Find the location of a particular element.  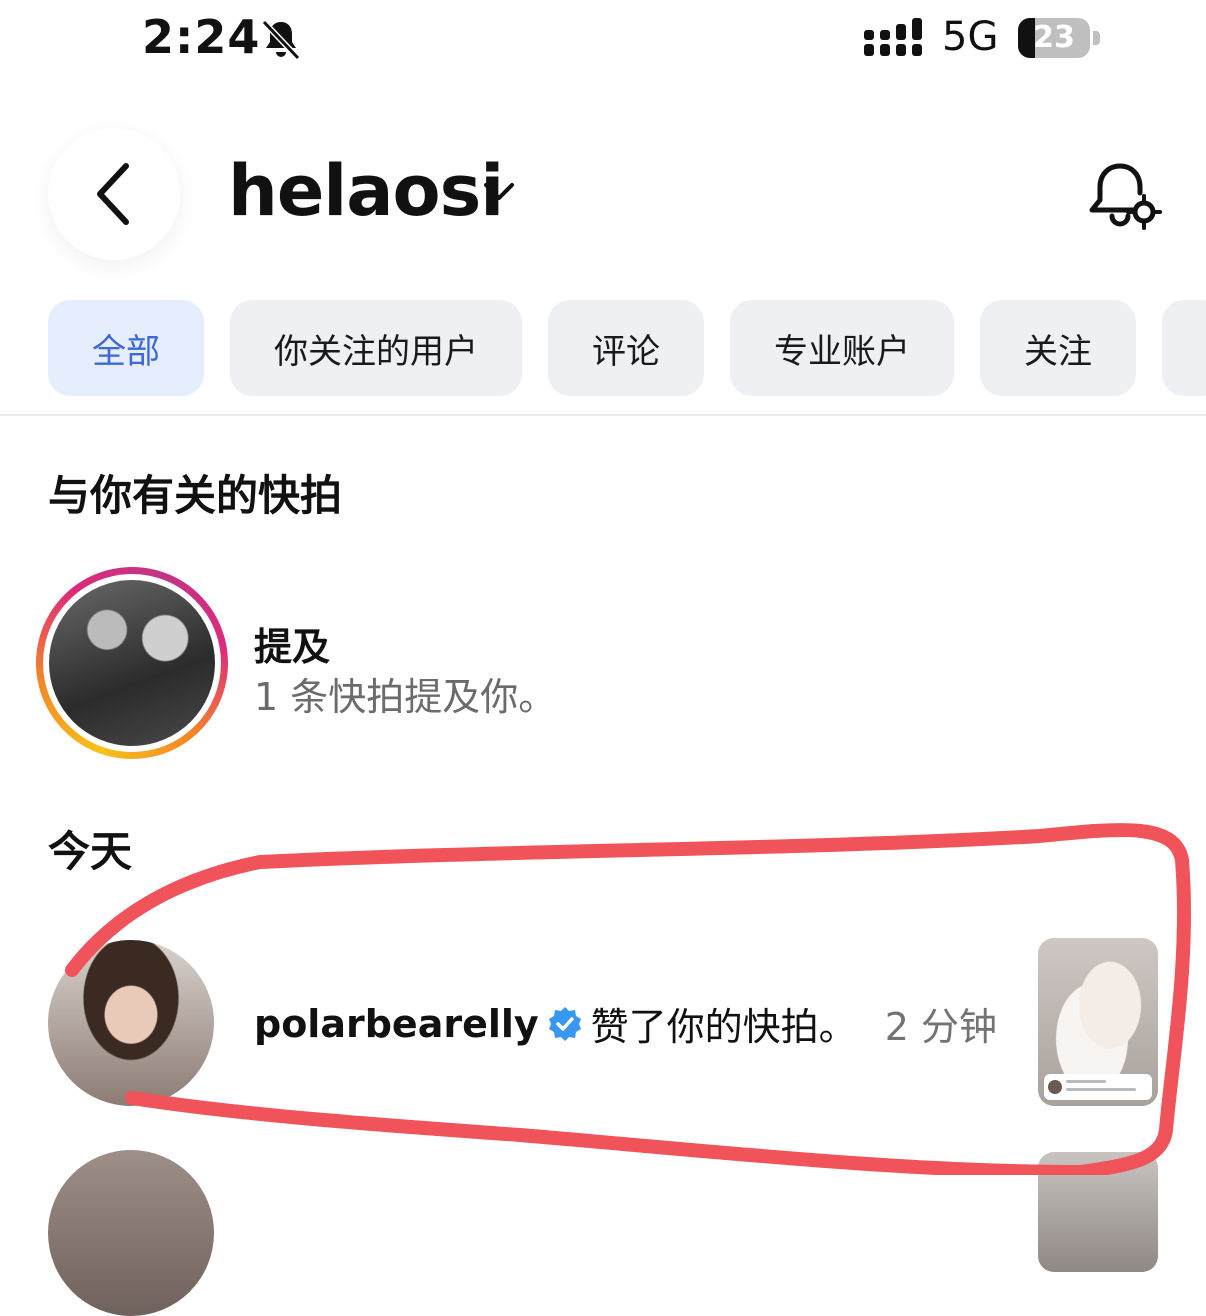

notification-time: 2 分钟 is located at coordinates (940, 1027).